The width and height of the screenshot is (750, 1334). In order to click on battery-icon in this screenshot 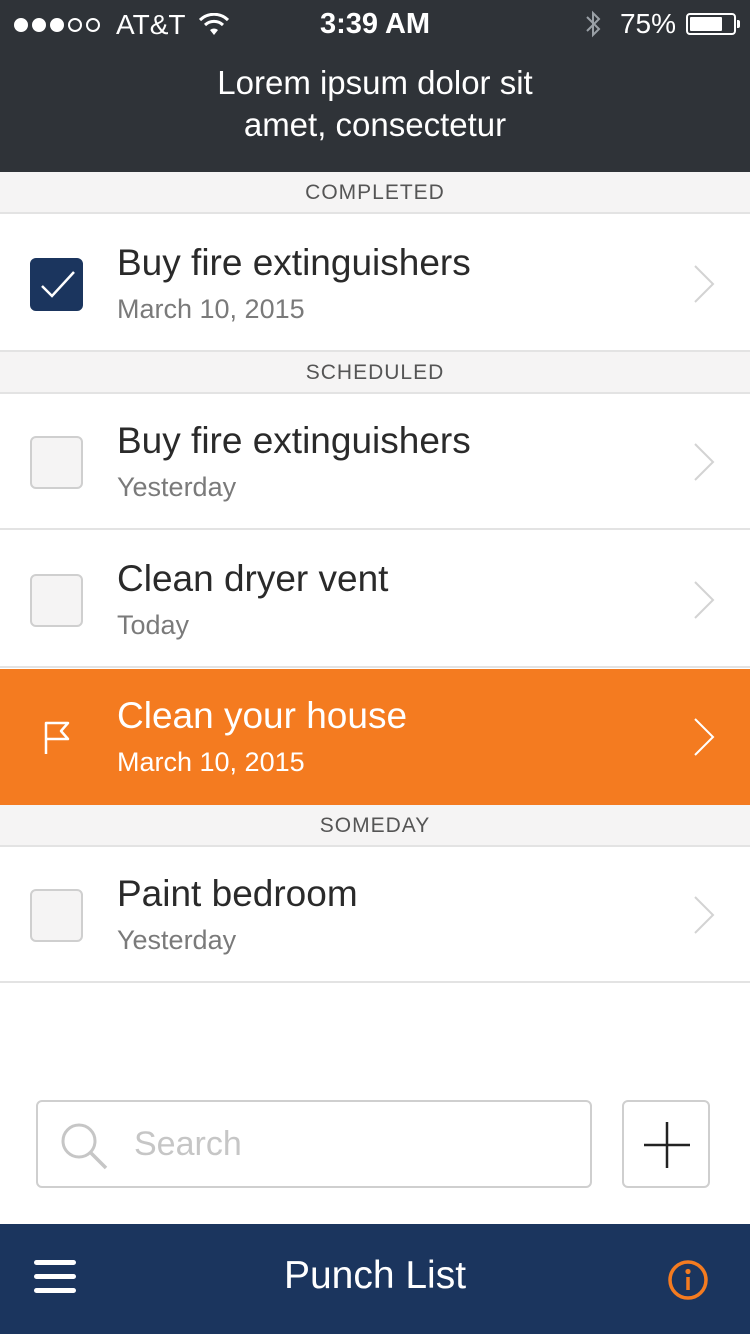, I will do `click(713, 24)`.